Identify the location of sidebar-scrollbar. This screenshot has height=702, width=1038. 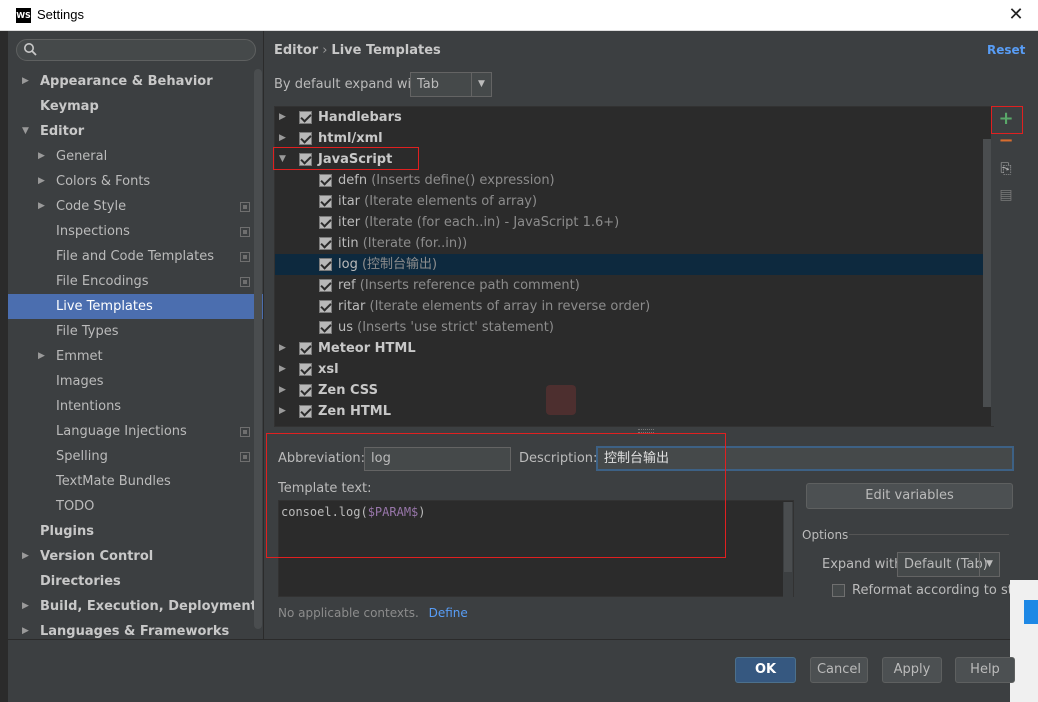
(258, 349).